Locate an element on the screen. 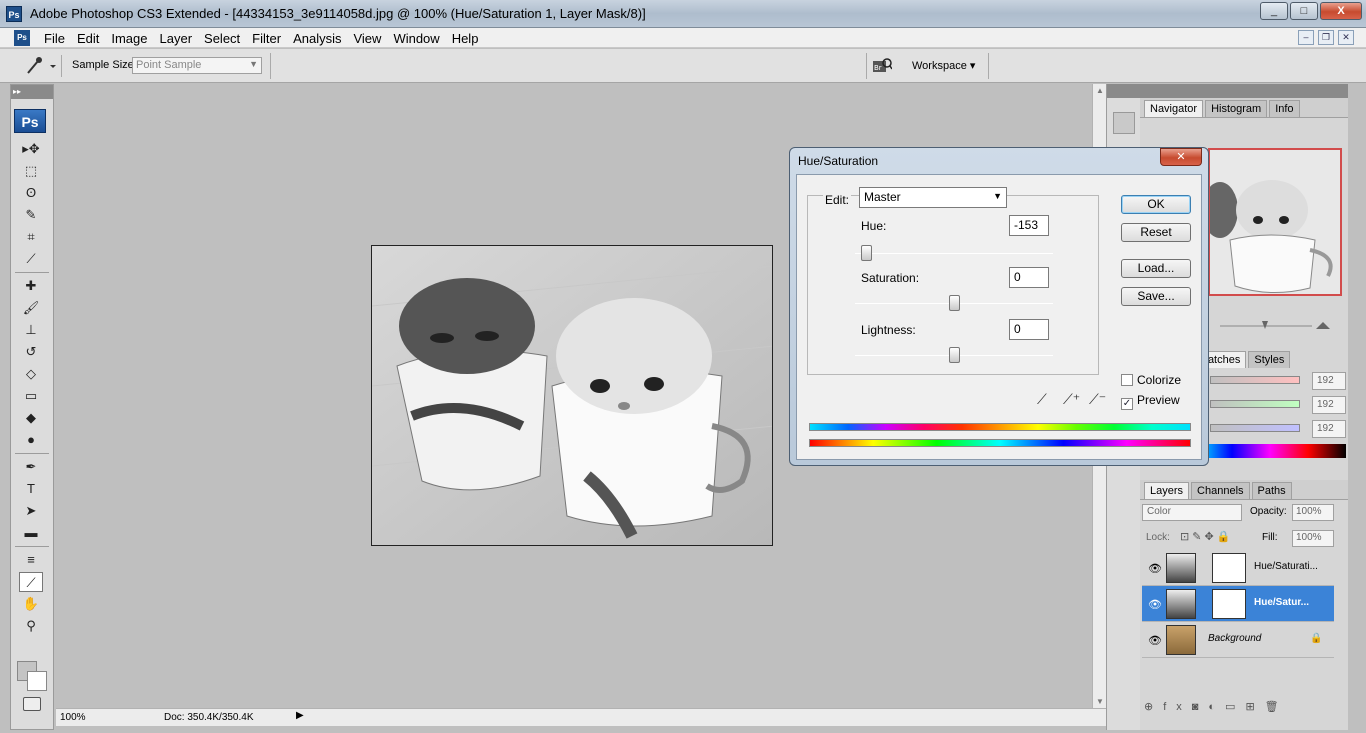 This screenshot has height=733, width=1366. notes-tool-icon: ≡ is located at coordinates (31, 560).